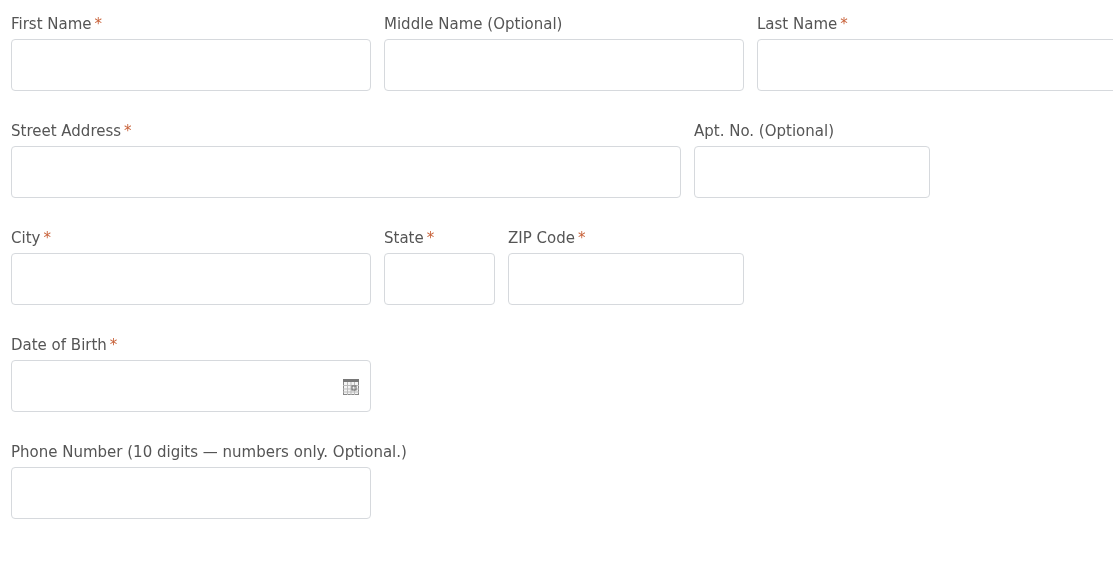 The width and height of the screenshot is (1113, 584). What do you see at coordinates (404, 238) in the screenshot?
I see `field-label: State` at bounding box center [404, 238].